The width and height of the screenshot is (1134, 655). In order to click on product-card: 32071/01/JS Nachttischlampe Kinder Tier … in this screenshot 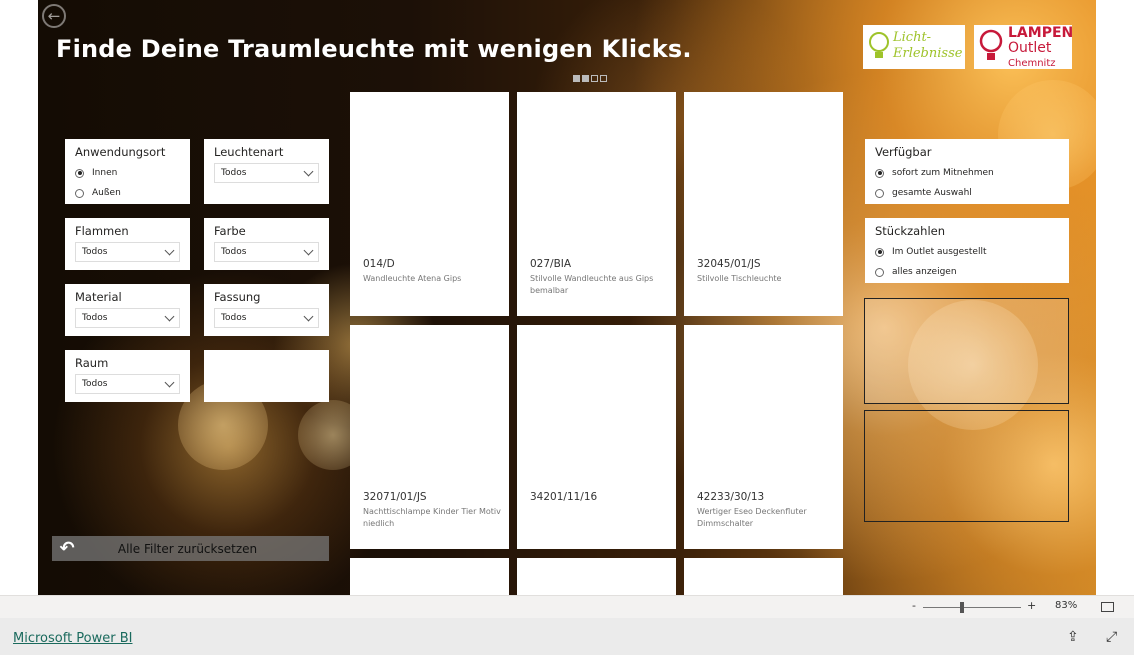, I will do `click(429, 437)`.